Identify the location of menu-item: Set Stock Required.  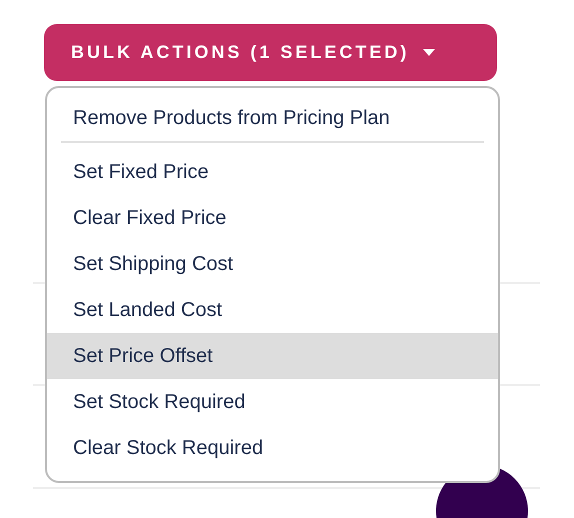
(272, 402).